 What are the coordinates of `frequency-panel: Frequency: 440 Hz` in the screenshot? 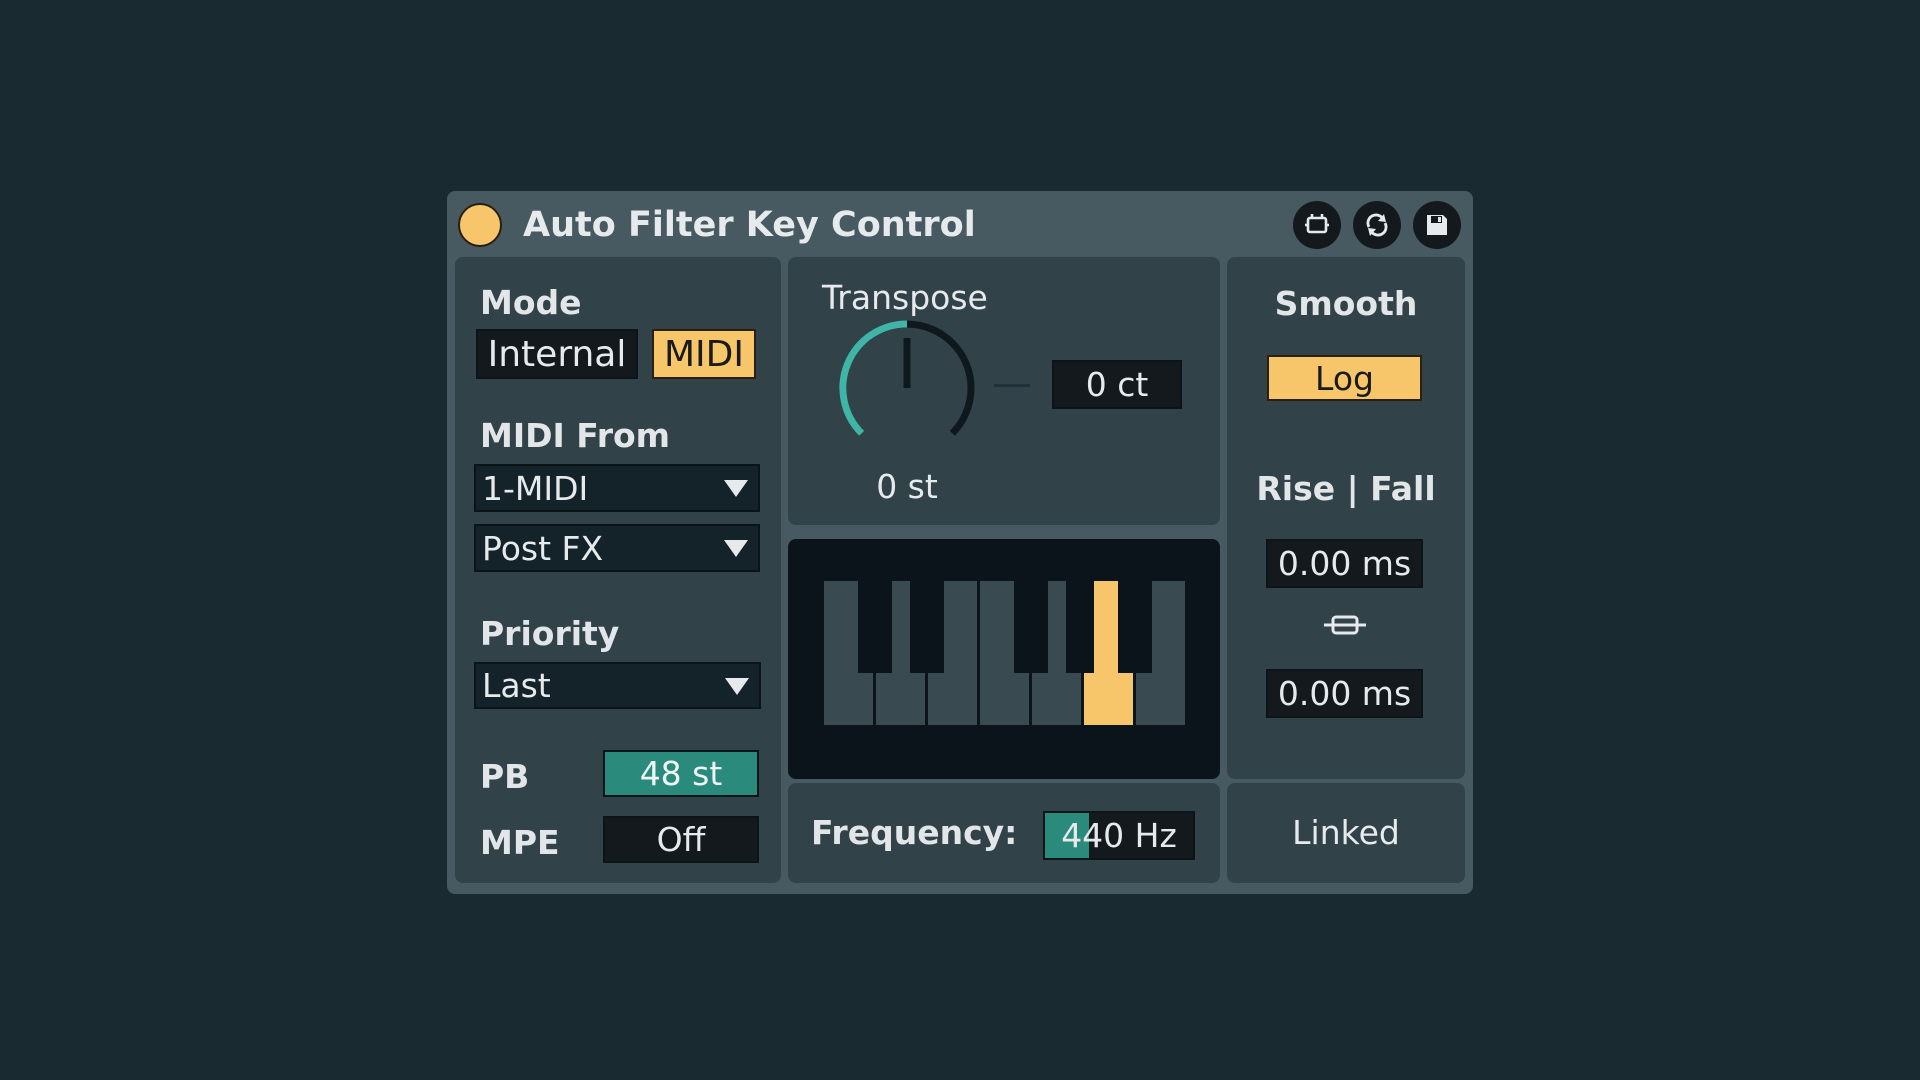 It's located at (1004, 833).